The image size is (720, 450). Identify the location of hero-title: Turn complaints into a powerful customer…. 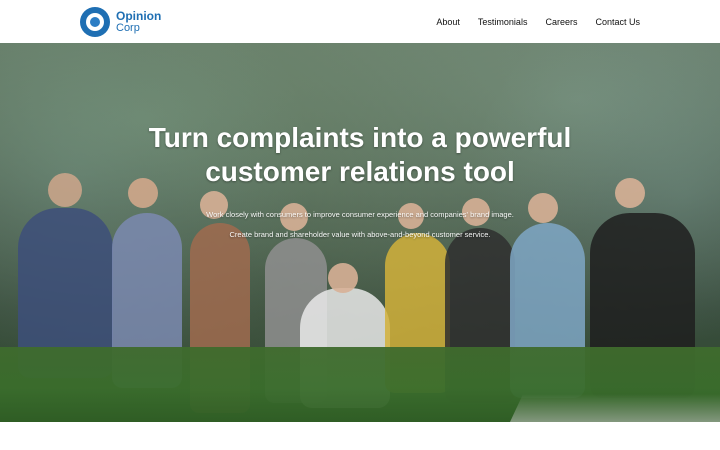
(360, 154).